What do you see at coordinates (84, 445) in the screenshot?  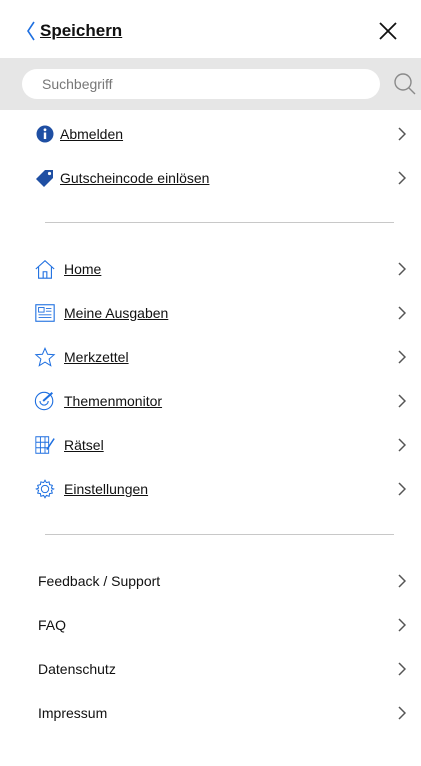 I see `menu-item-label: Rätsel` at bounding box center [84, 445].